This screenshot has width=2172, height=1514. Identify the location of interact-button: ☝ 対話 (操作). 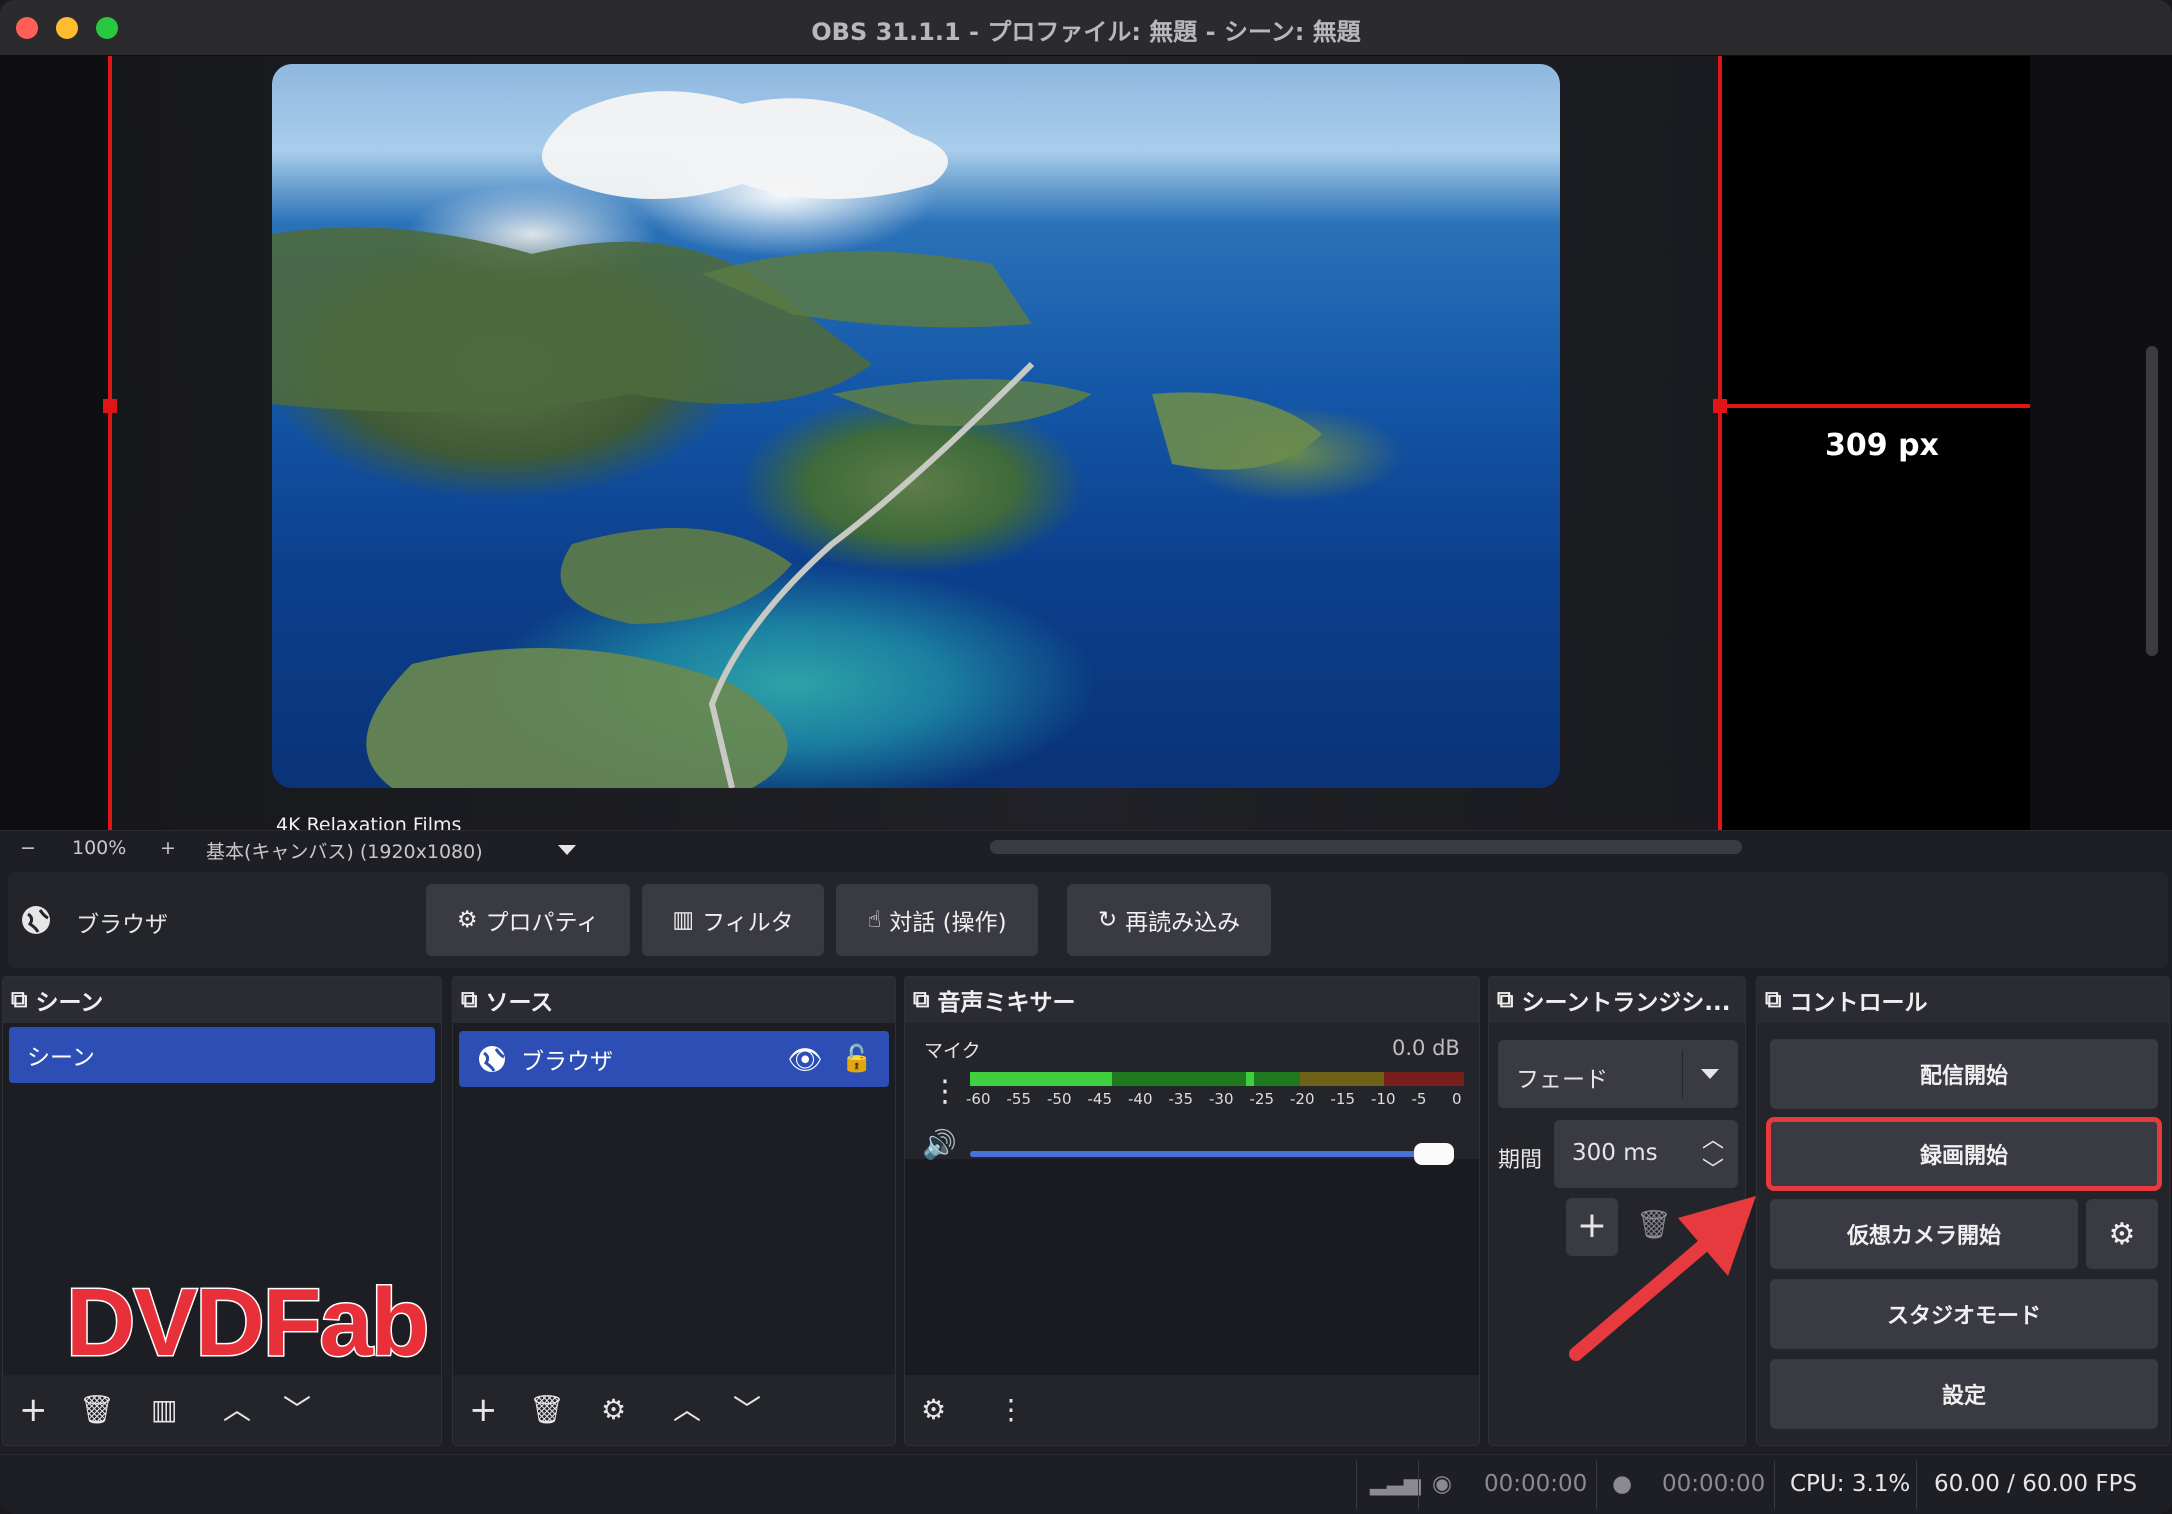
(937, 920).